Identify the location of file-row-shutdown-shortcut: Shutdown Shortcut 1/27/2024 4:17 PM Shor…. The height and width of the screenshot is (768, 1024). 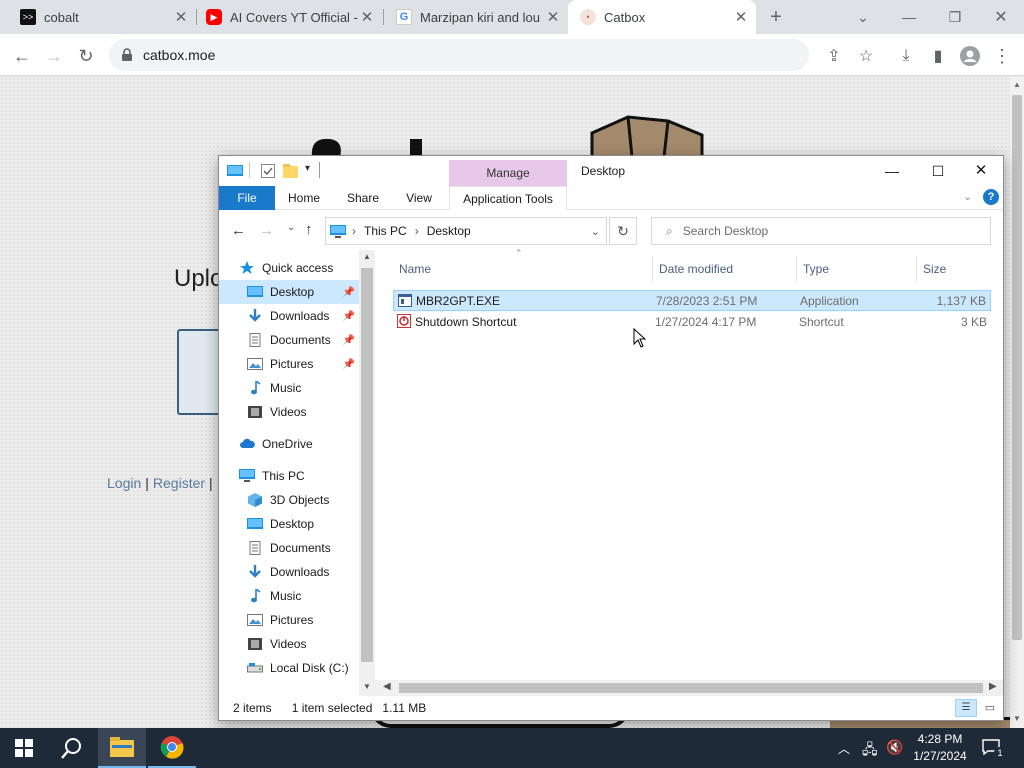
(692, 321).